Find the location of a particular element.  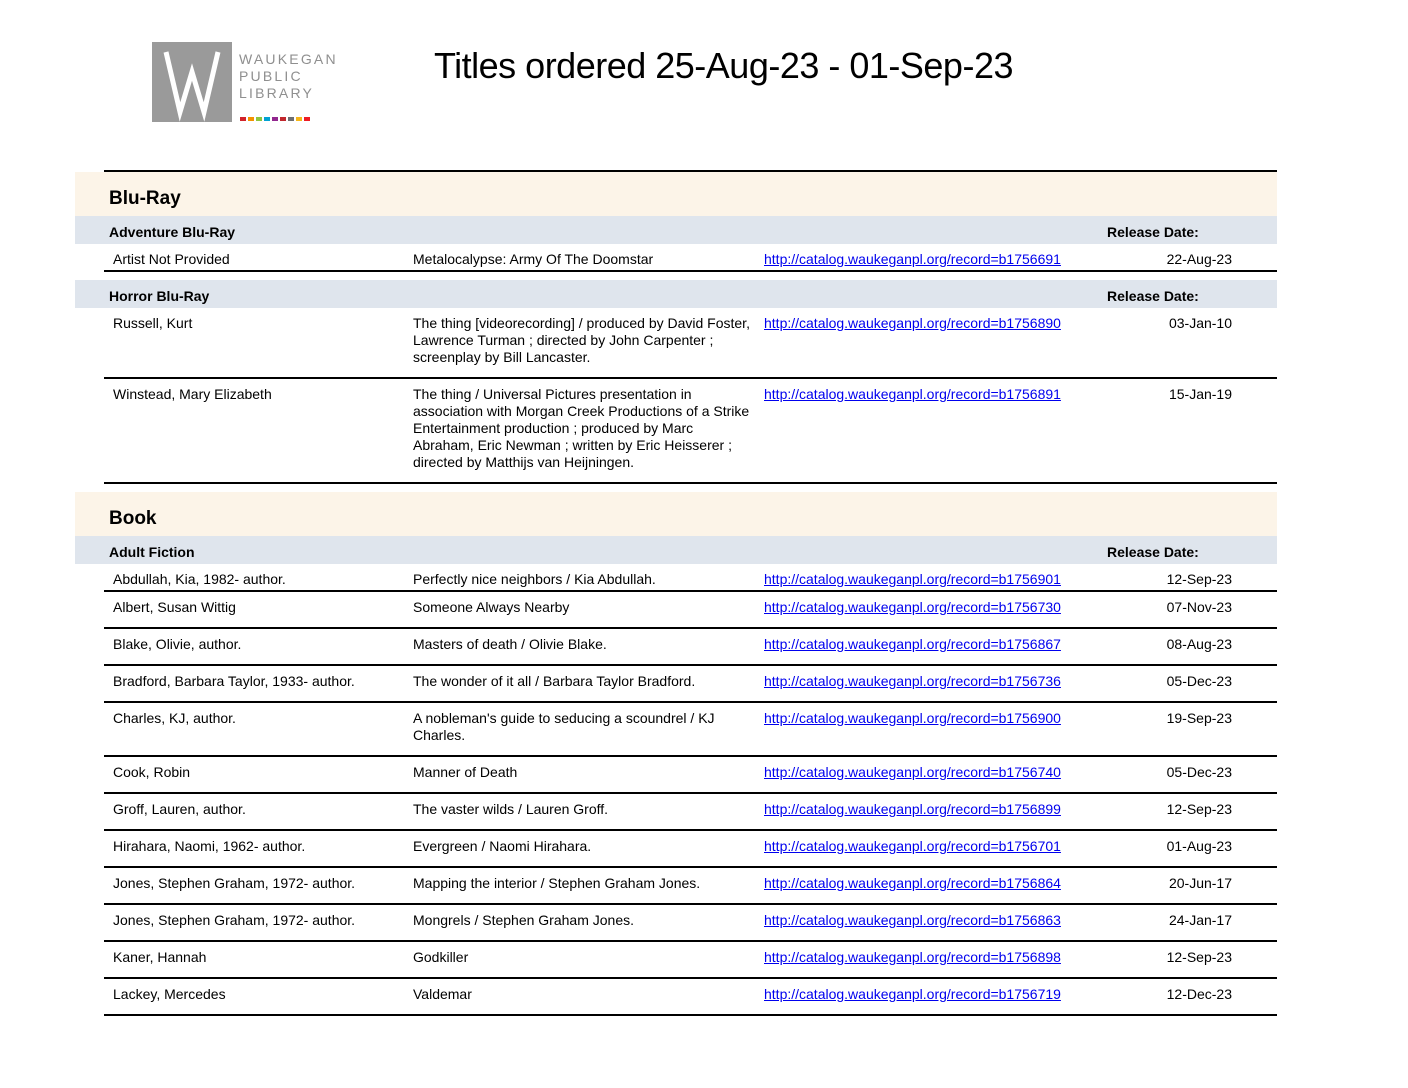

release-date-cell: 08-Aug-23 is located at coordinates (1199, 644).